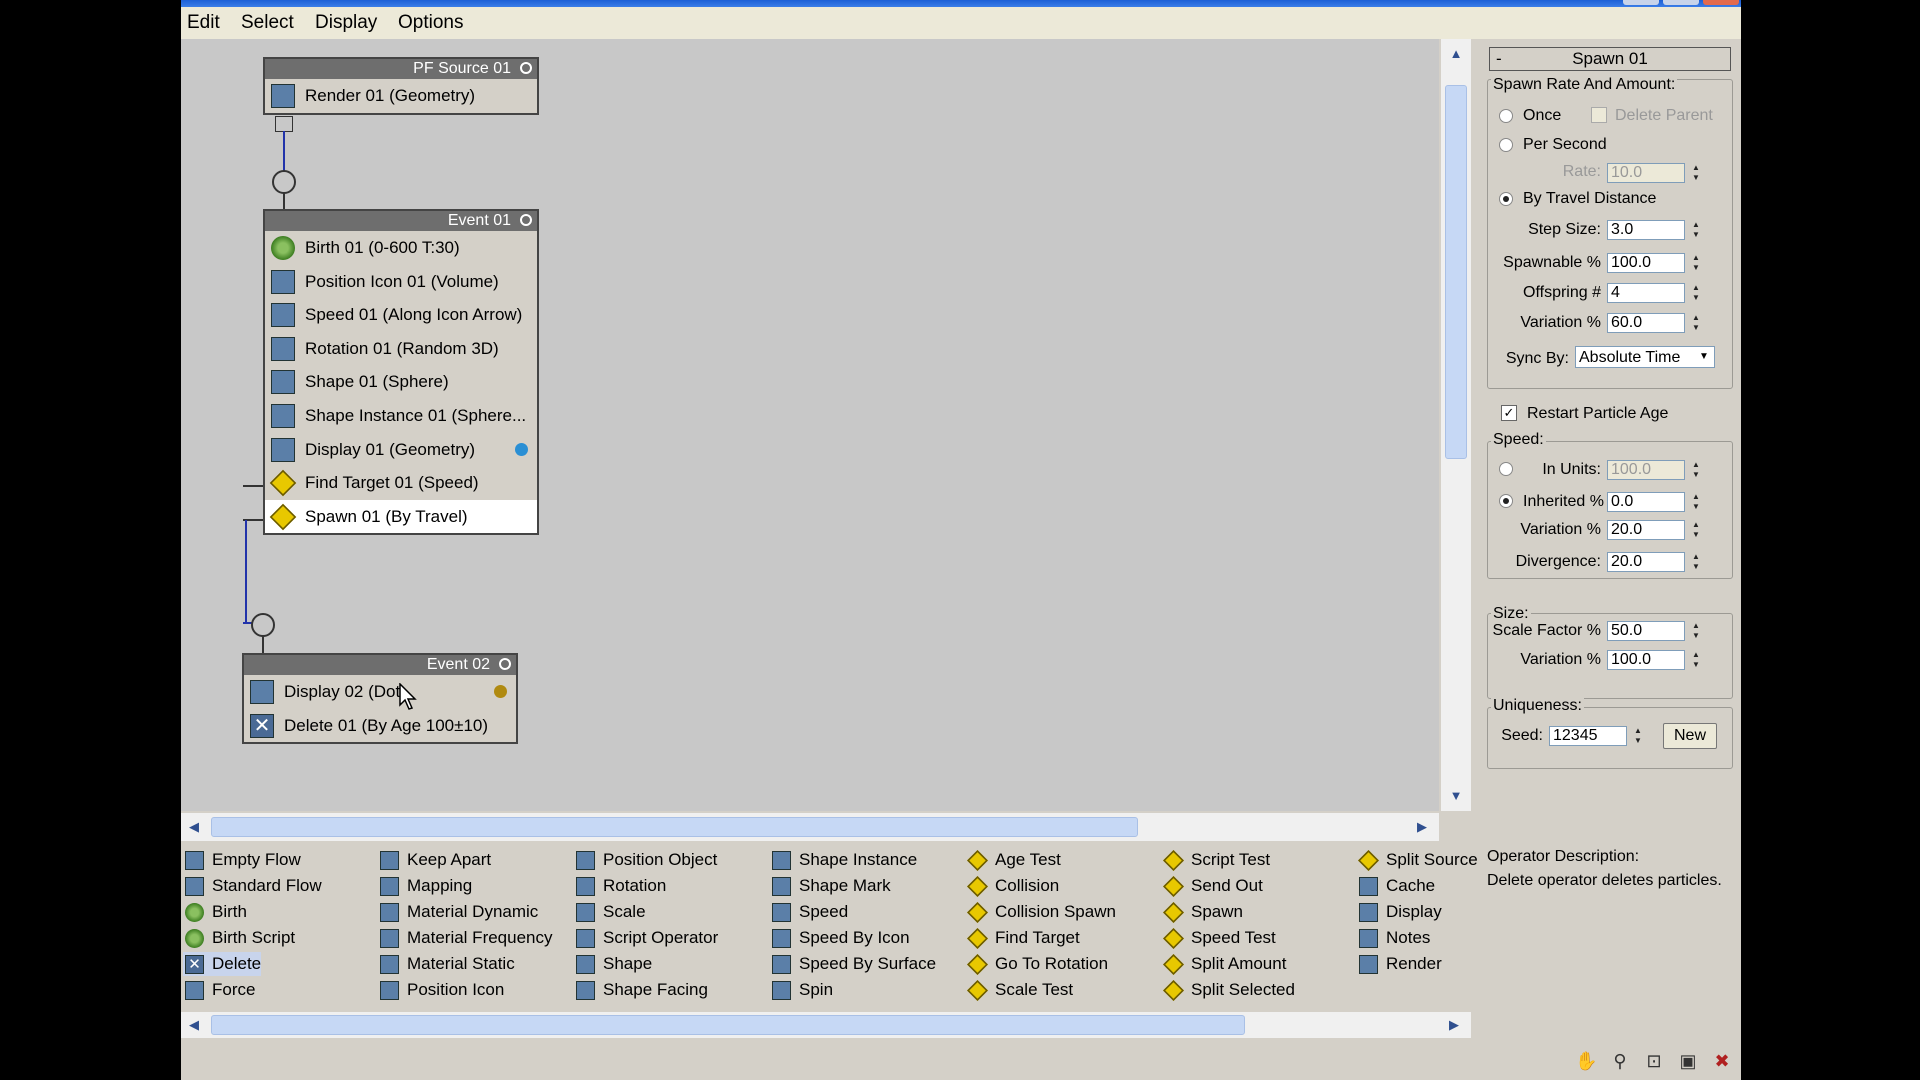  What do you see at coordinates (1646, 631) in the screenshot?
I see `scale-factor-field: 50.0` at bounding box center [1646, 631].